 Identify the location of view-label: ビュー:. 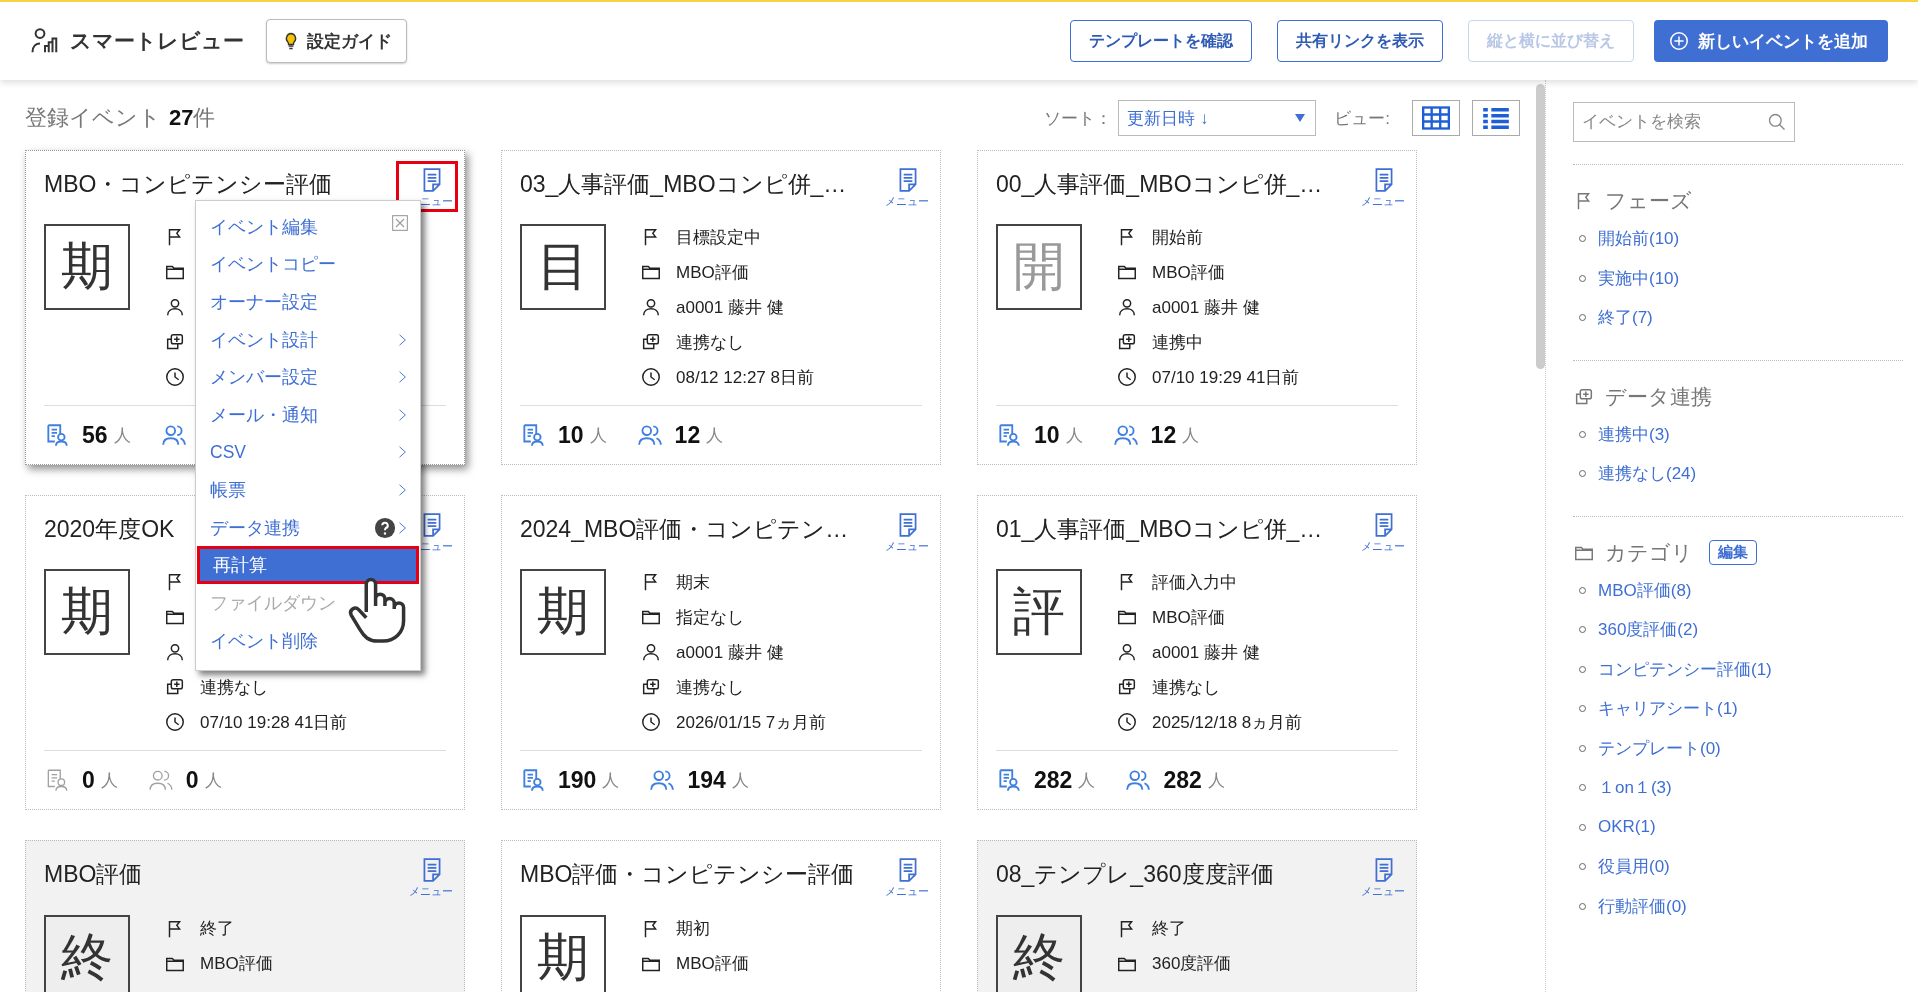
(1362, 118).